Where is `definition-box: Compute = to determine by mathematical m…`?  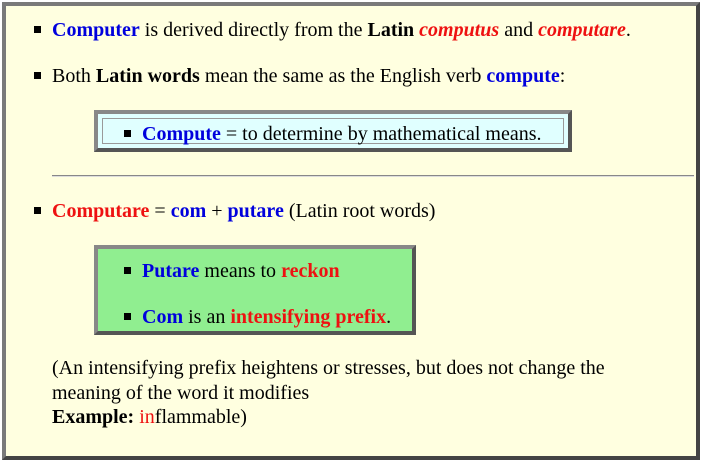
definition-box: Compute = to determine by mathematical m… is located at coordinates (333, 131).